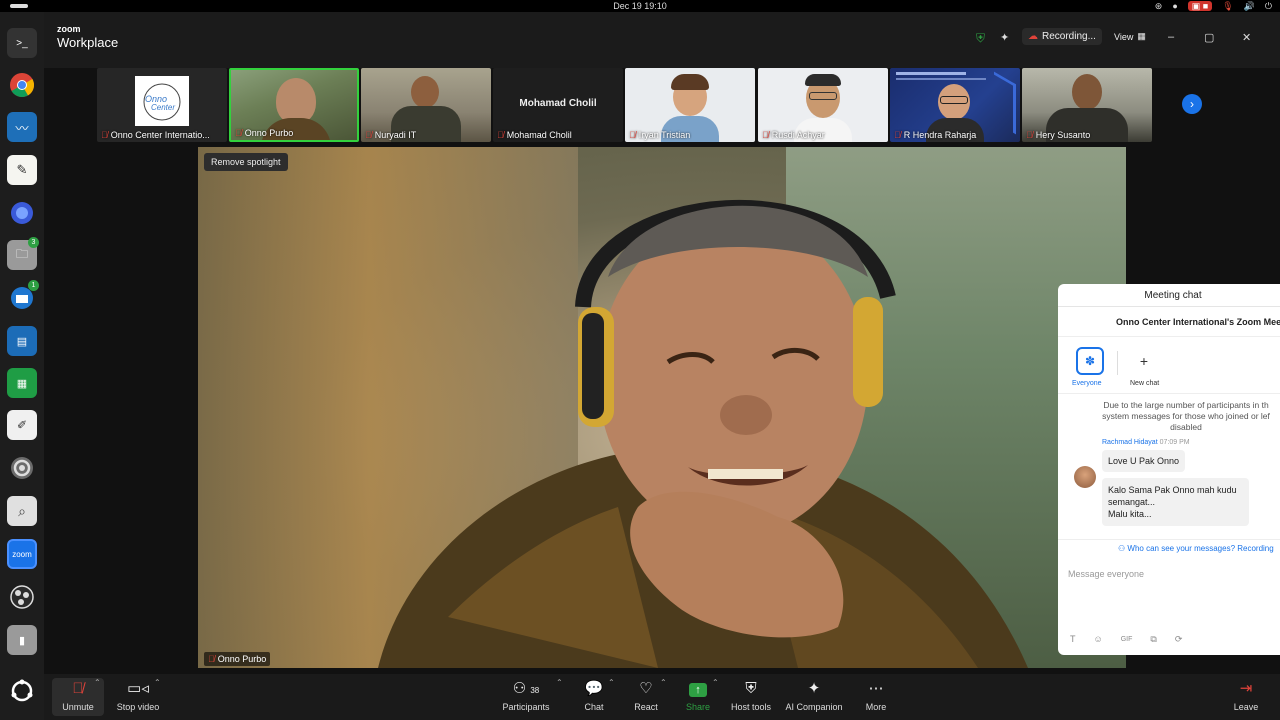  I want to click on share-button: ↑ Share, so click(698, 696).